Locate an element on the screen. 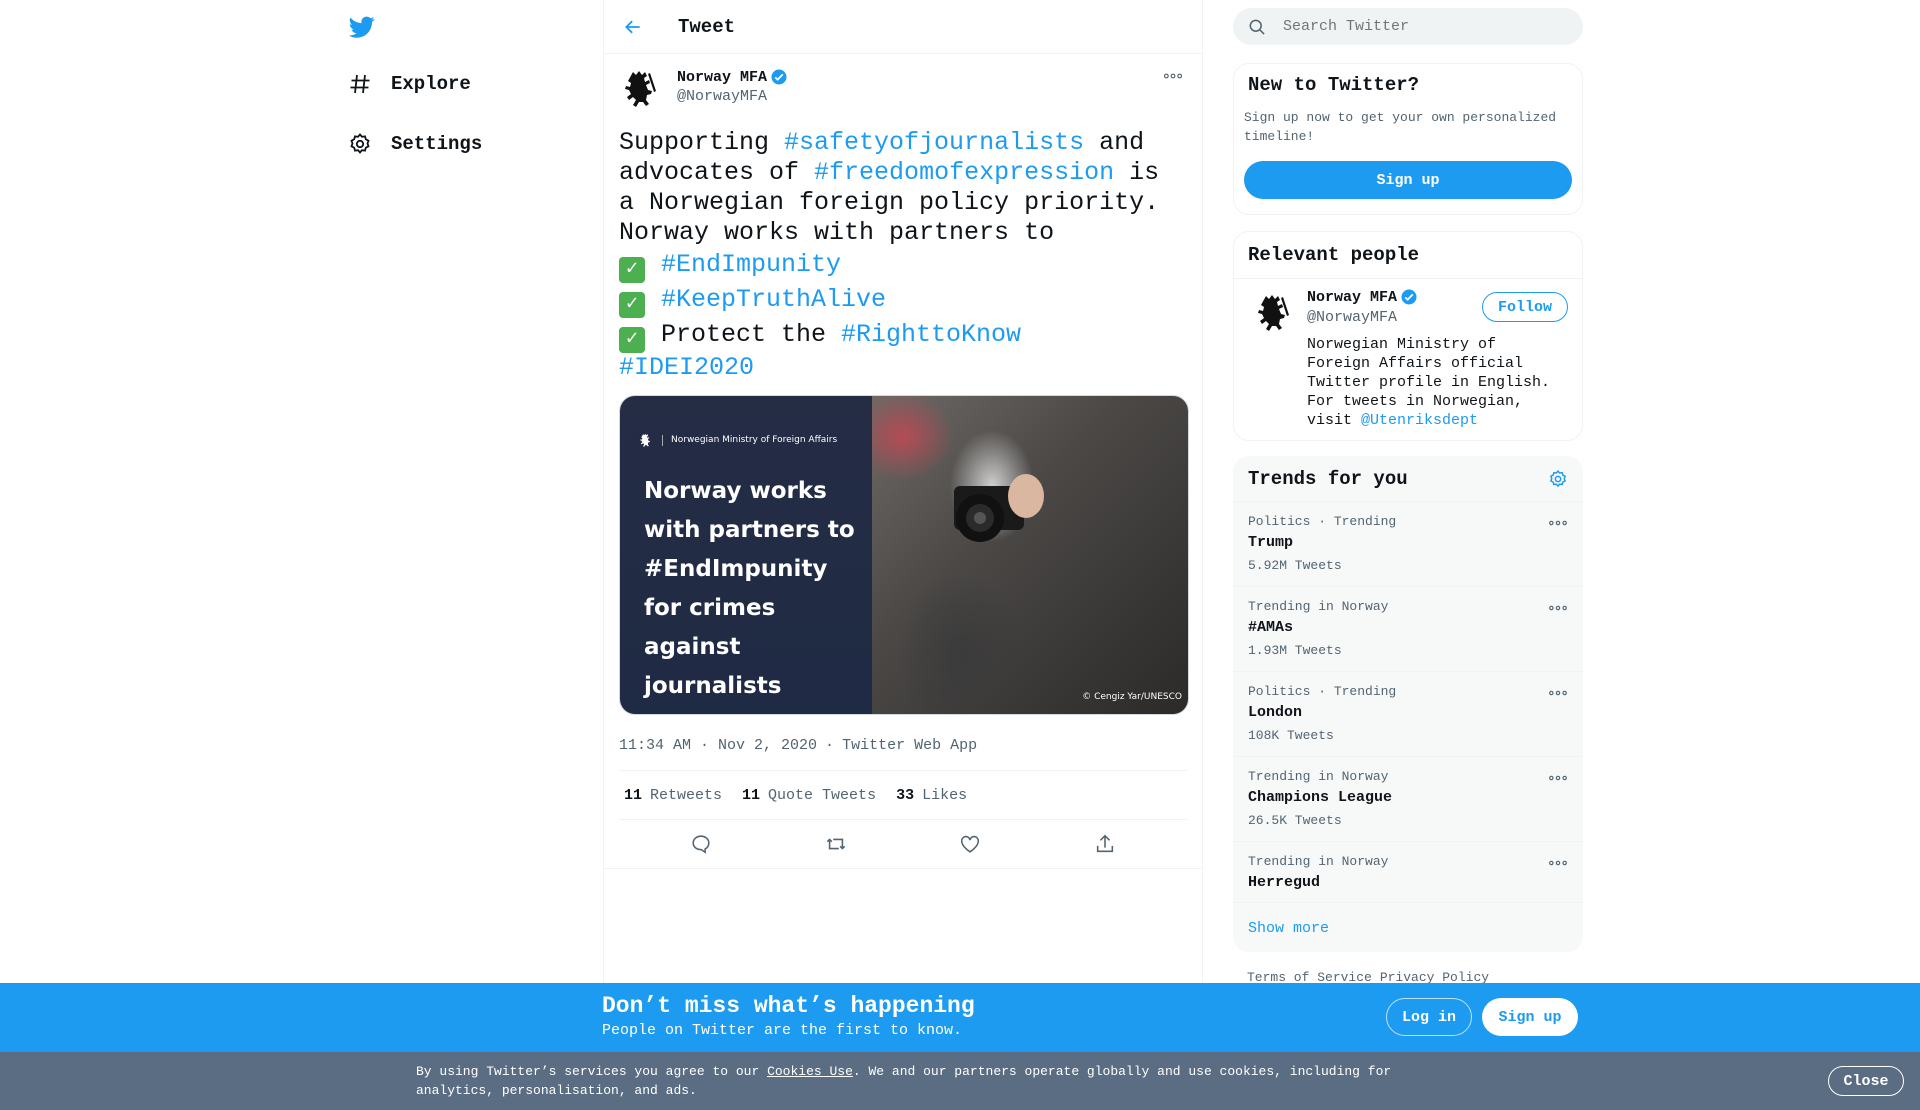  main-header: Tweet is located at coordinates (903, 27).